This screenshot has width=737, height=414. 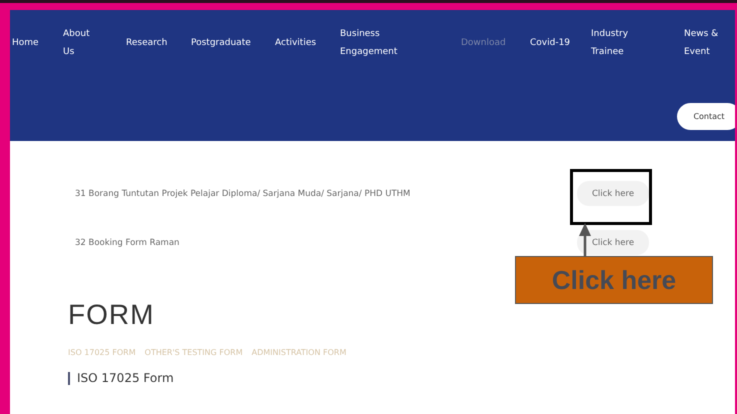 What do you see at coordinates (706, 116) in the screenshot?
I see `contact-button: Contact` at bounding box center [706, 116].